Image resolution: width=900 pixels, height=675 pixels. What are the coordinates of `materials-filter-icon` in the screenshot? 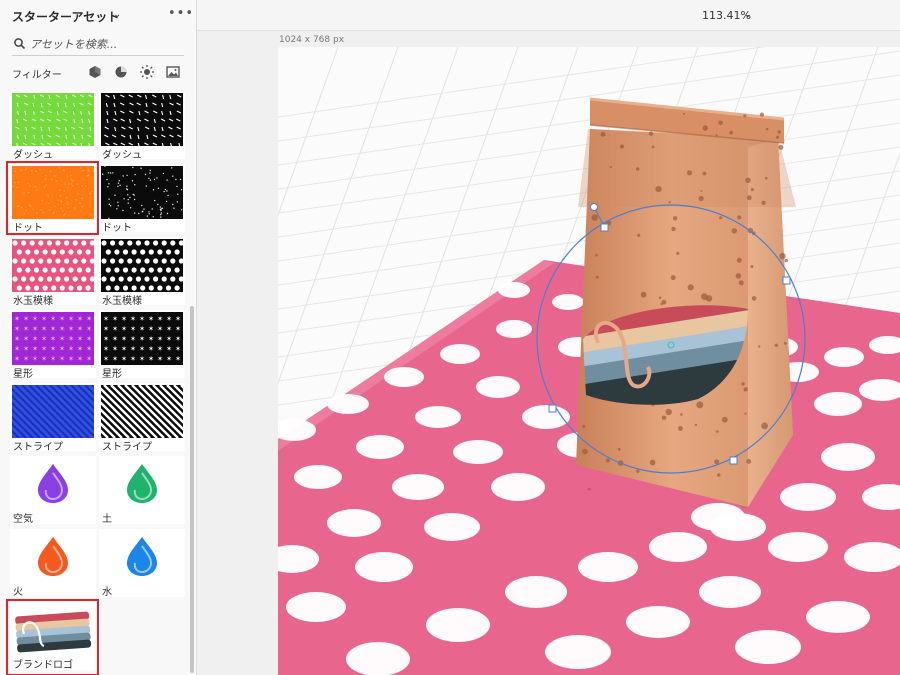 It's located at (95, 72).